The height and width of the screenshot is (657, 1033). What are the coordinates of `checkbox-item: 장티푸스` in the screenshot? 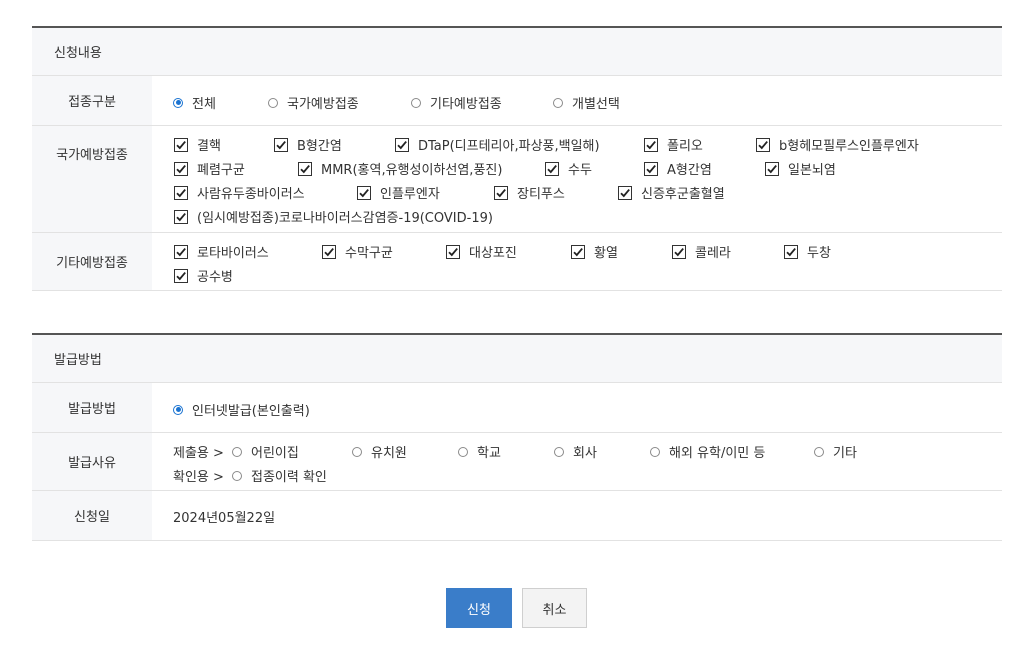 It's located at (529, 192).